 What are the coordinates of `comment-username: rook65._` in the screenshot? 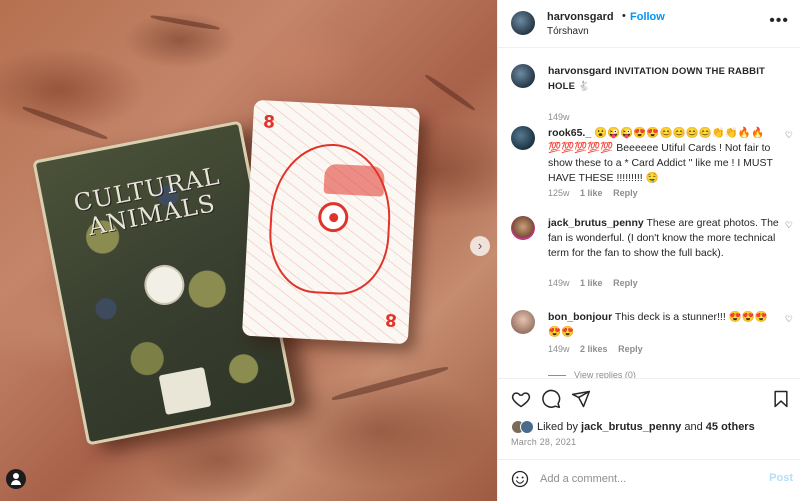 It's located at (569, 133).